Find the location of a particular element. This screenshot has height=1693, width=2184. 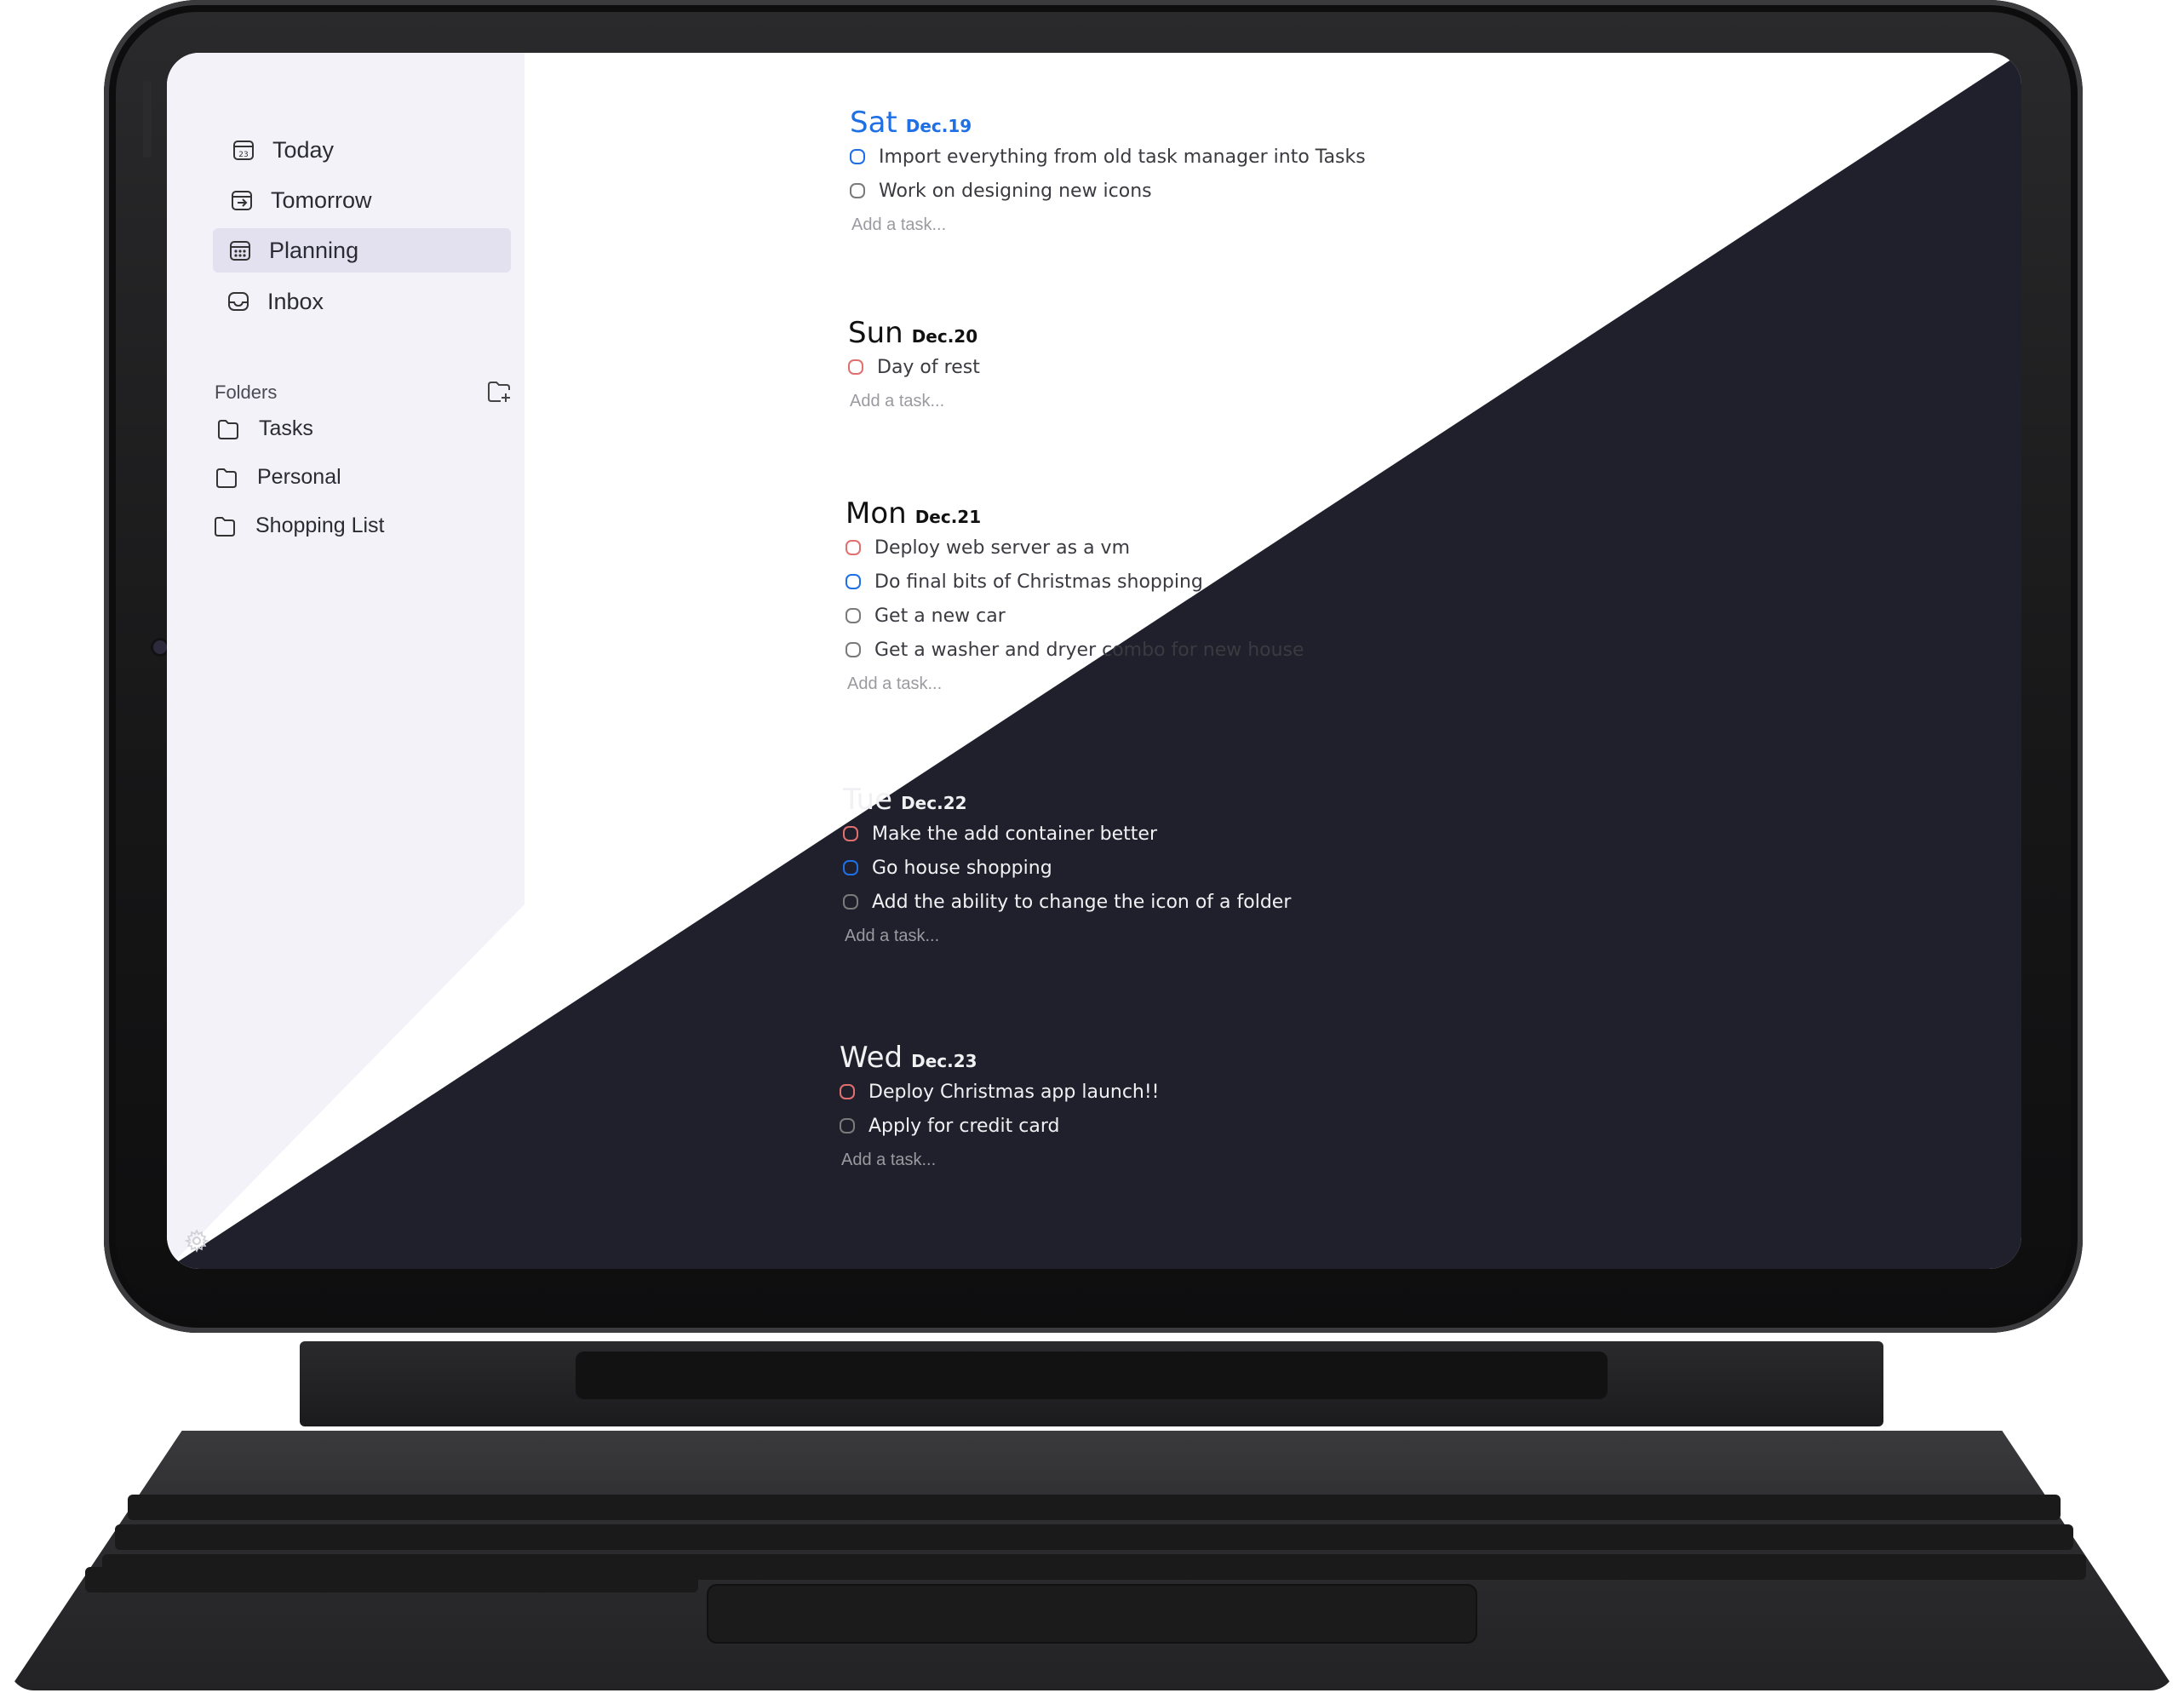

task-label: Deploy web server as a vm is located at coordinates (1003, 548).